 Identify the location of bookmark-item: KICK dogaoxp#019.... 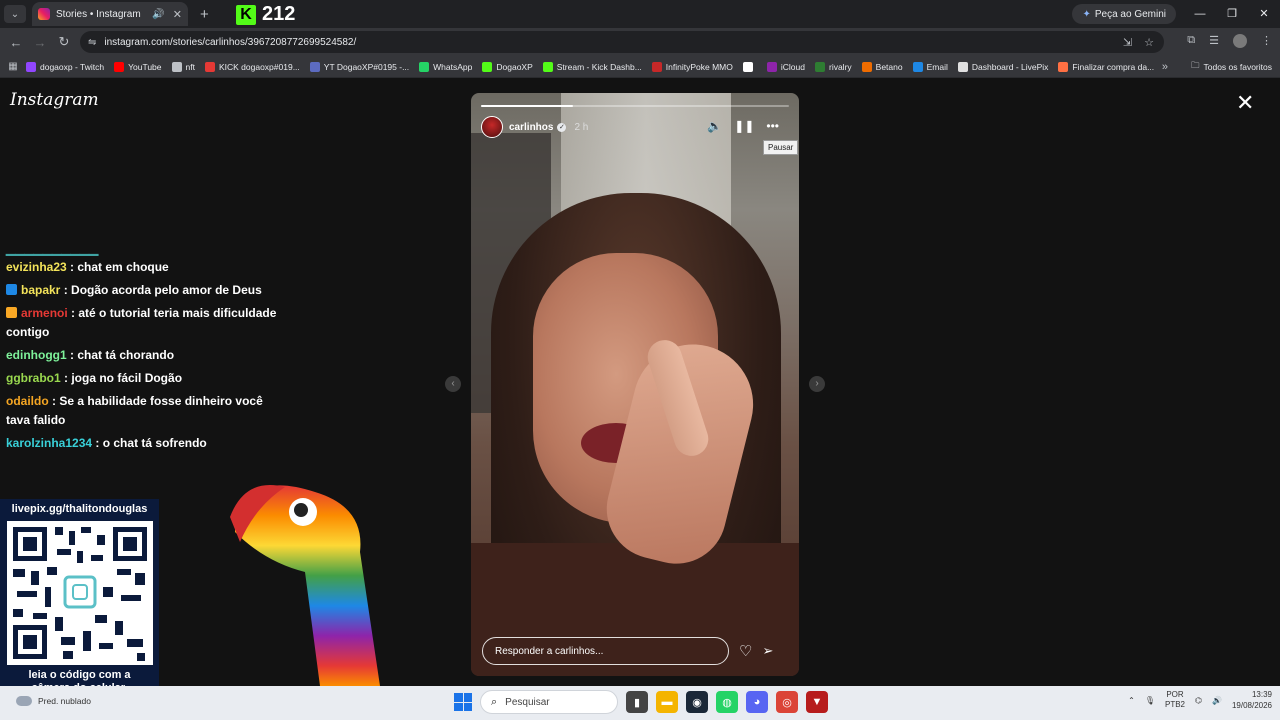
(252, 66).